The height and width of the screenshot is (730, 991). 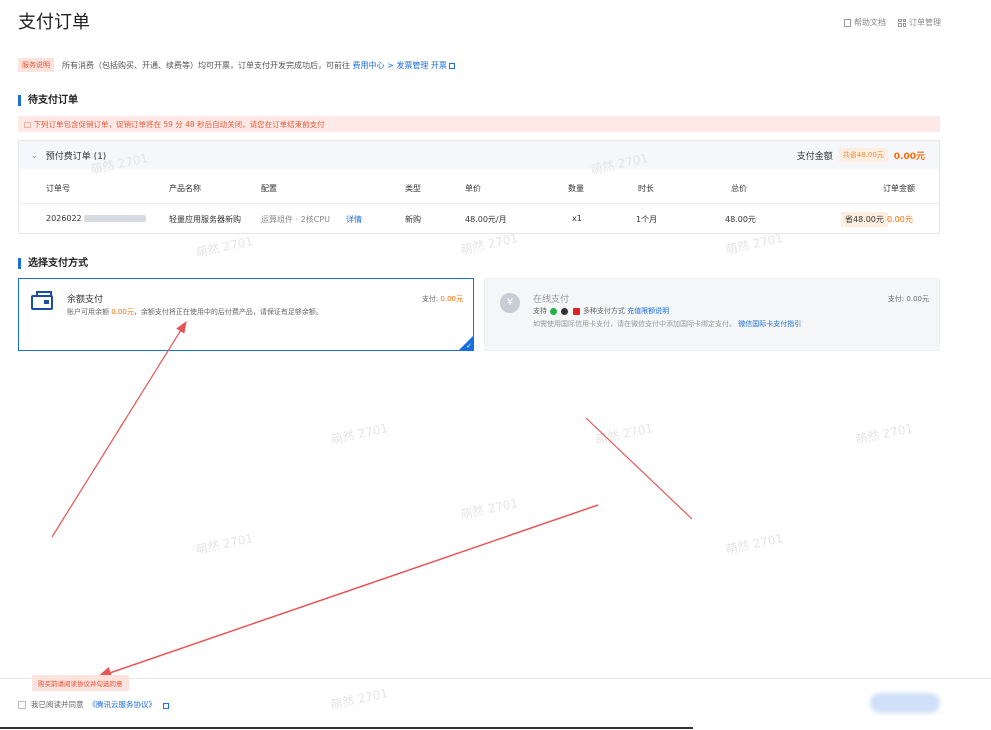 I want to click on agreement-row: 我已阅读并同意 《腾讯云服务协议》, so click(x=93, y=704).